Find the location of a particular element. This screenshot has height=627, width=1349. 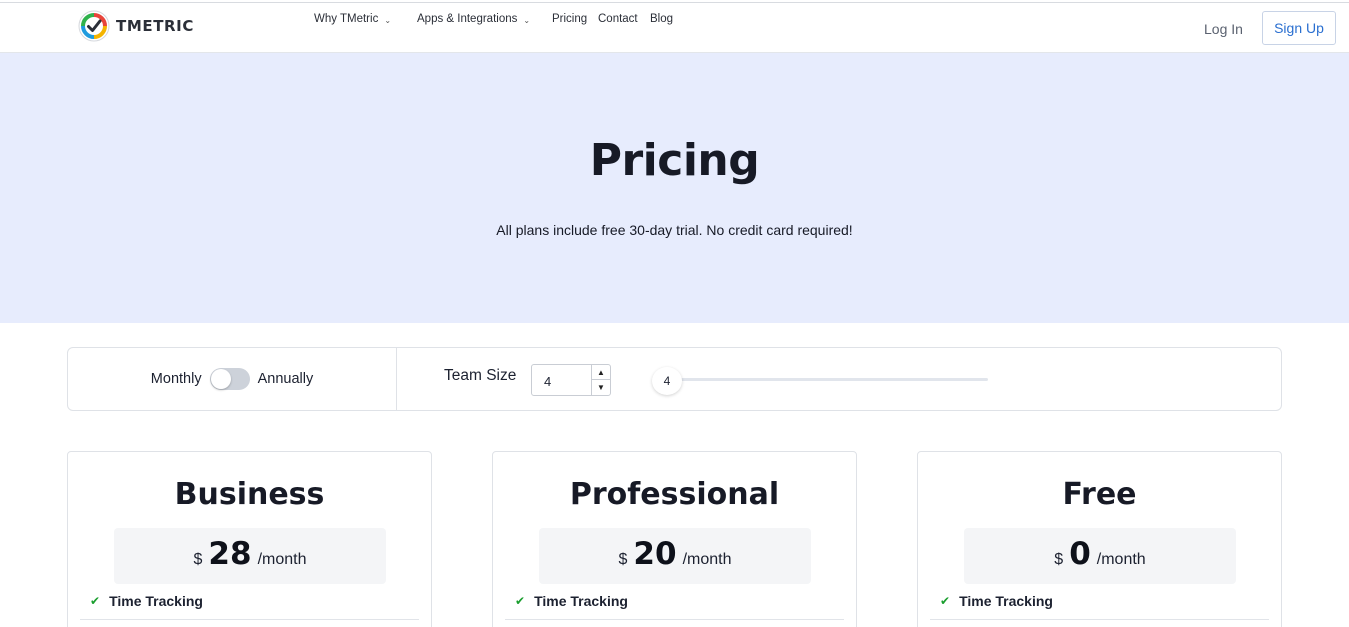

nav-label: Why TMetric is located at coordinates (346, 19).